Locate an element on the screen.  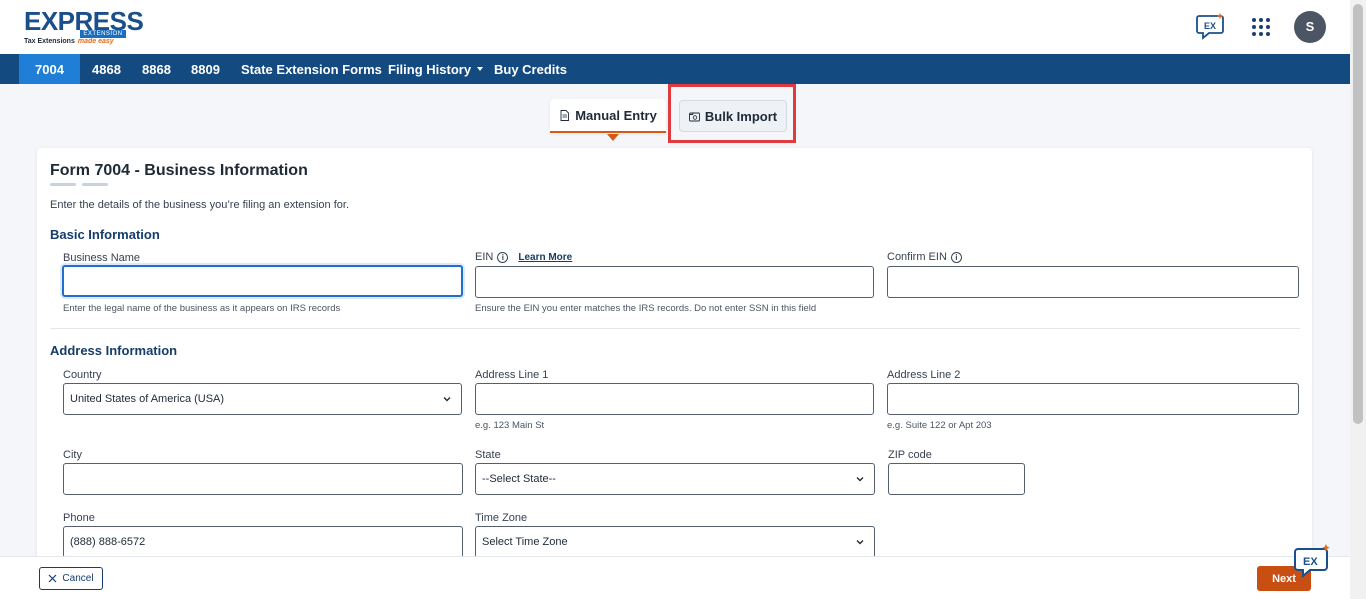
page-scrollbar is located at coordinates (1358, 299).